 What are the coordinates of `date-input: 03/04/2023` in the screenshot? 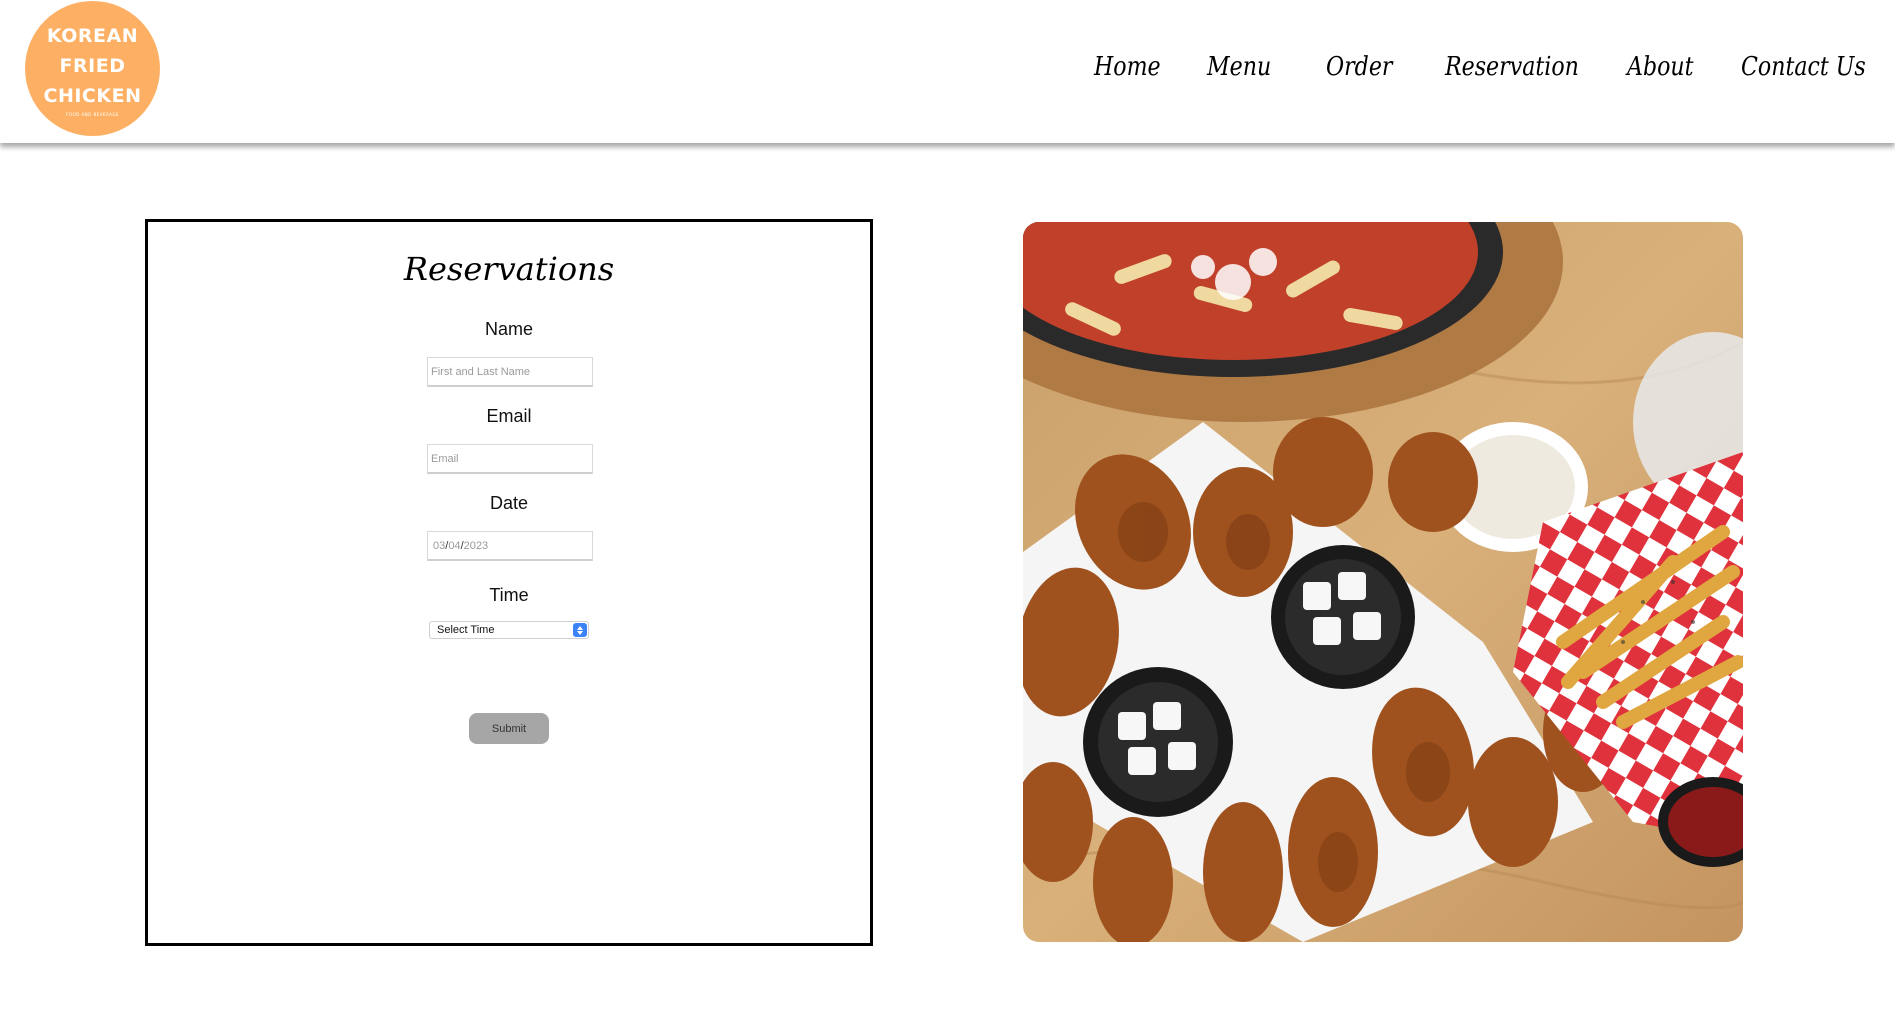 It's located at (510, 546).